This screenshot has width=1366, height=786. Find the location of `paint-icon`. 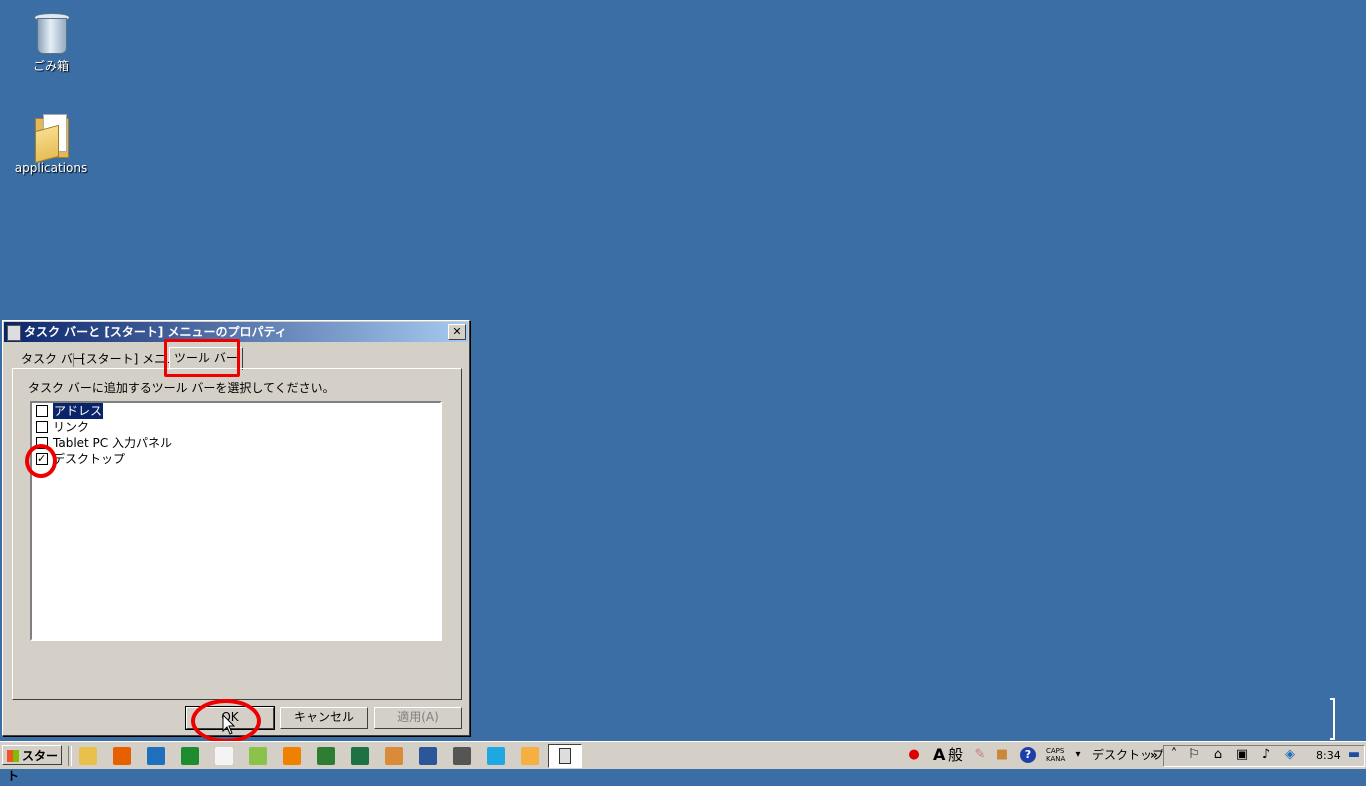

paint-icon is located at coordinates (530, 756).